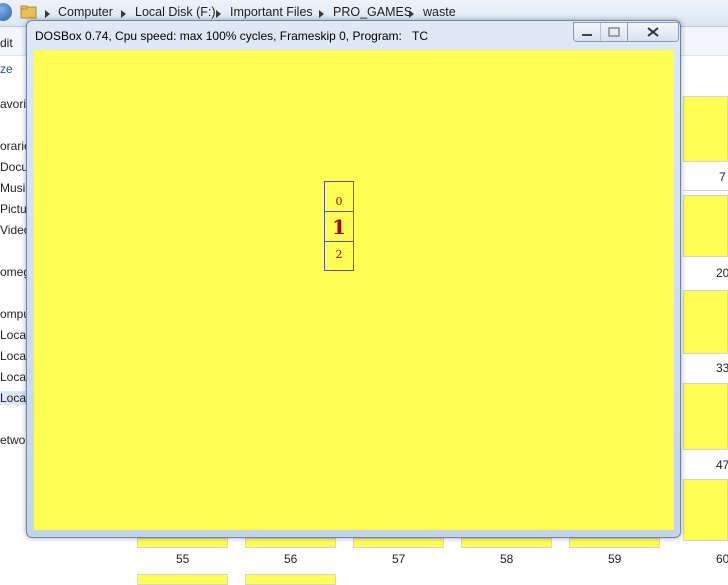 This screenshot has width=728, height=585. Describe the element at coordinates (614, 559) in the screenshot. I see `file-label: 59` at that location.